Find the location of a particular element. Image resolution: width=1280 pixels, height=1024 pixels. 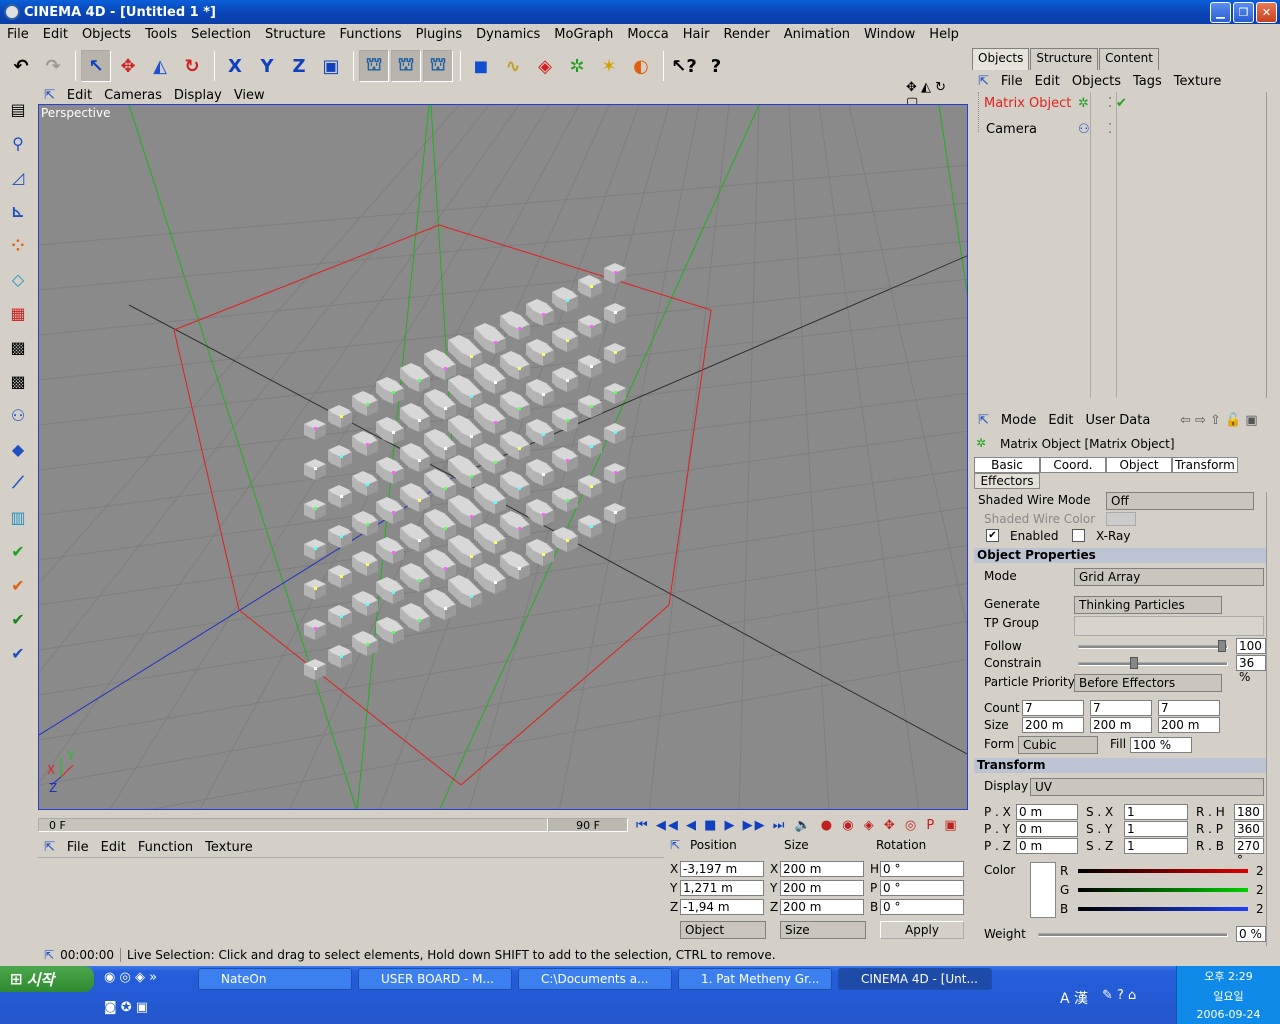

quick-launch-icons: ◉ ◎ ◈ » is located at coordinates (130, 977).